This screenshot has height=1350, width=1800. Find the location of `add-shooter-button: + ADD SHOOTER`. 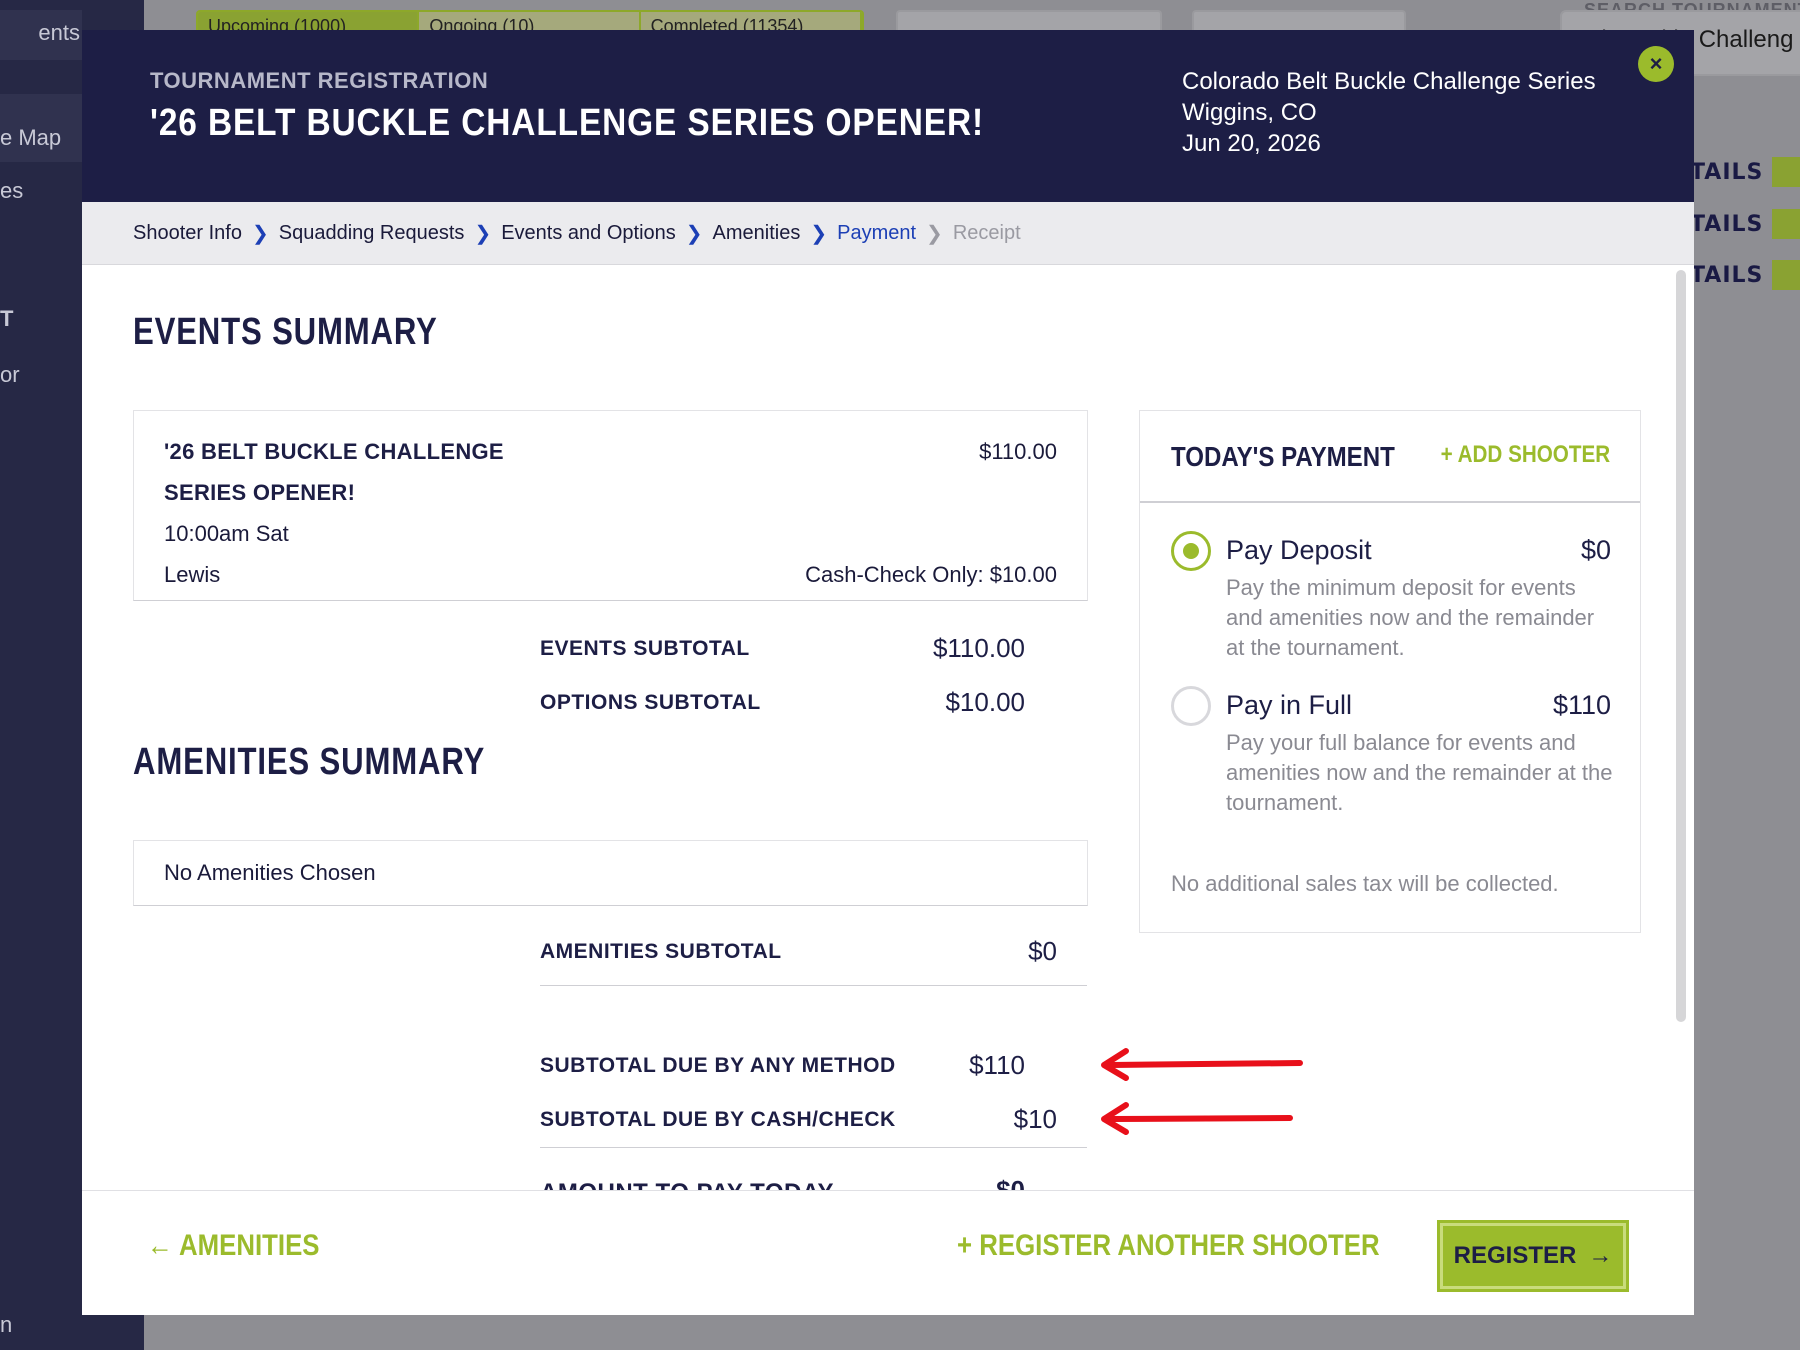

add-shooter-button: + ADD SHOOTER is located at coordinates (1525, 455).